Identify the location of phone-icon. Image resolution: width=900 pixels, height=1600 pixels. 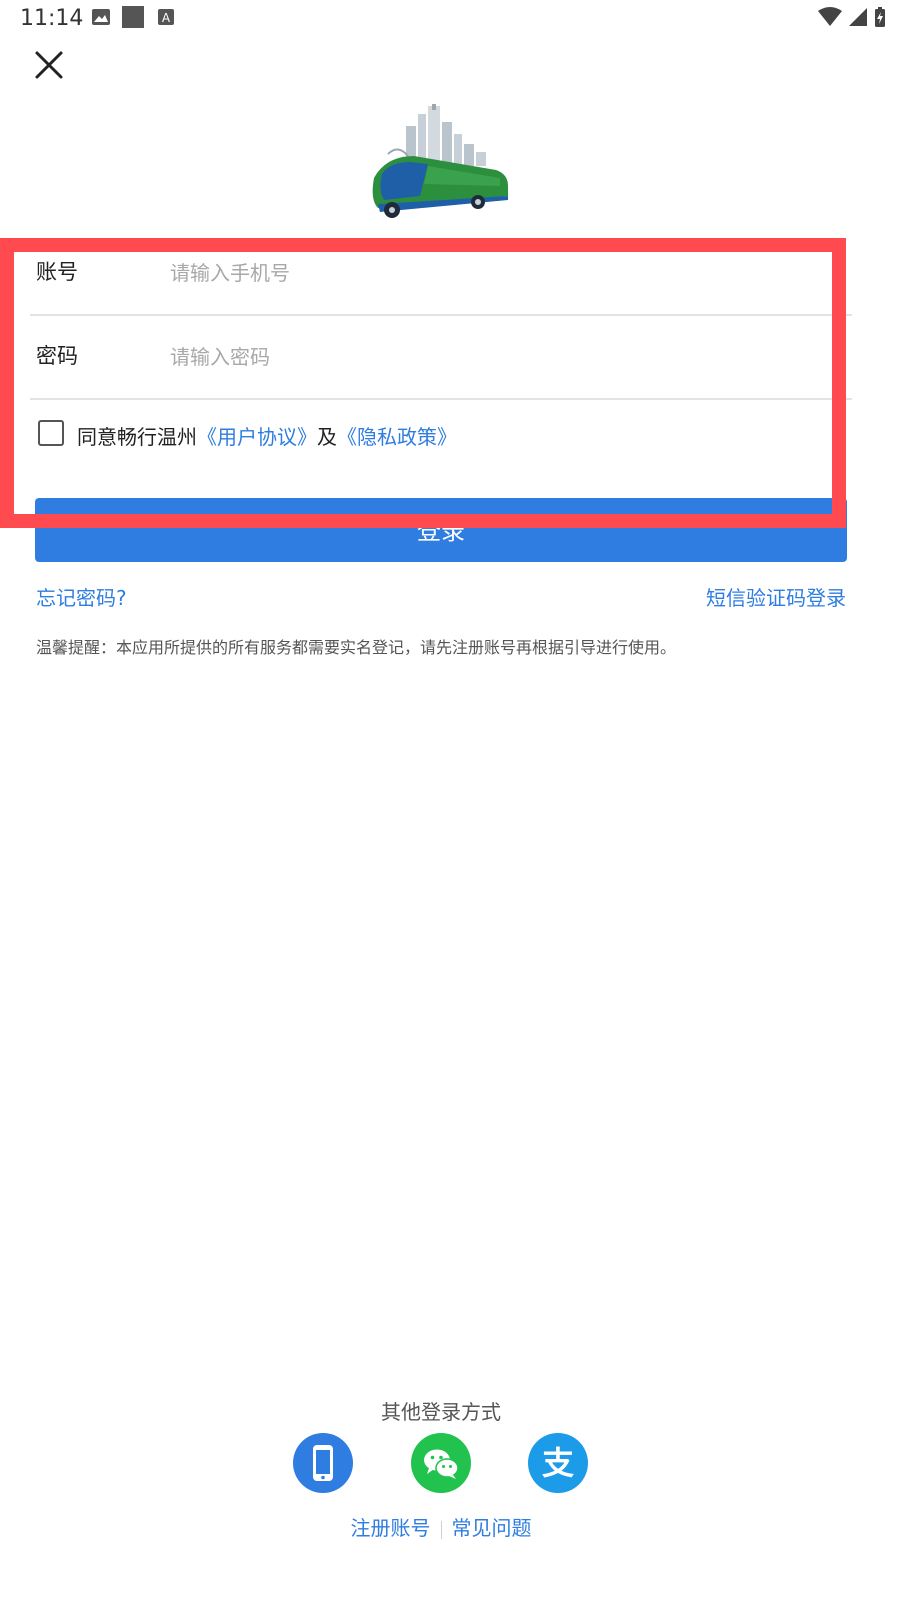
(323, 1463).